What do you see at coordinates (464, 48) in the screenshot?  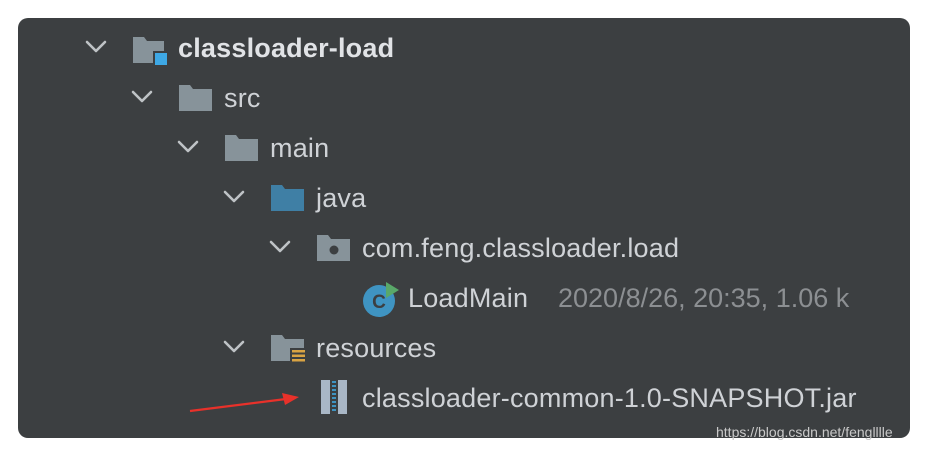 I see `tree-row-classloader-load: classloader-load` at bounding box center [464, 48].